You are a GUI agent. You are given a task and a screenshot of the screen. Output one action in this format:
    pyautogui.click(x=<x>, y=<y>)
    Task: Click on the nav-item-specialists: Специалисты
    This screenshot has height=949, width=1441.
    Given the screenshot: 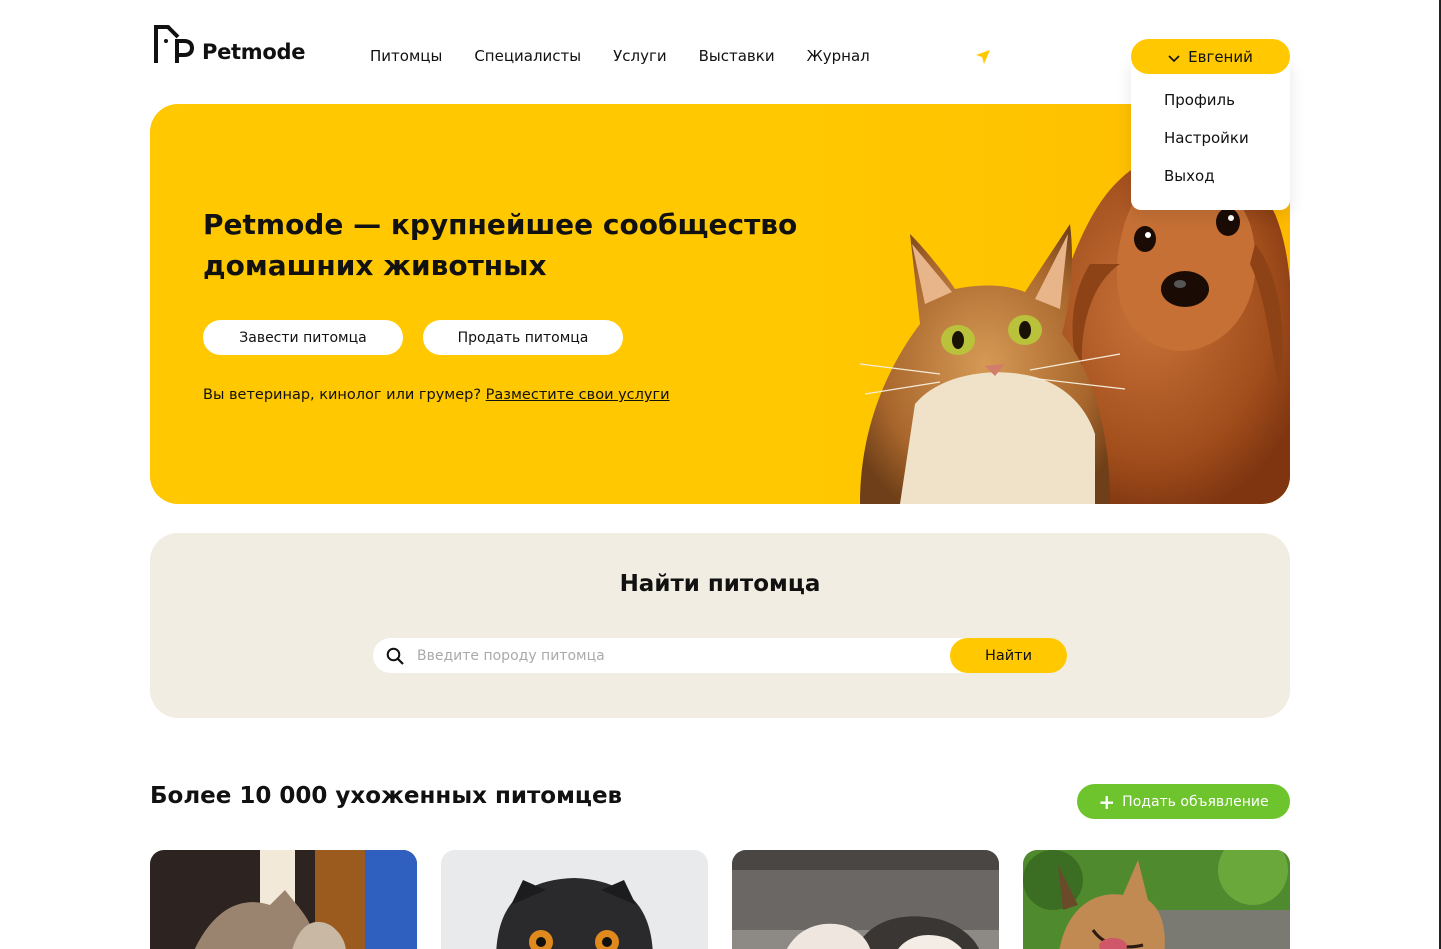 What is the action you would take?
    pyautogui.click(x=527, y=56)
    